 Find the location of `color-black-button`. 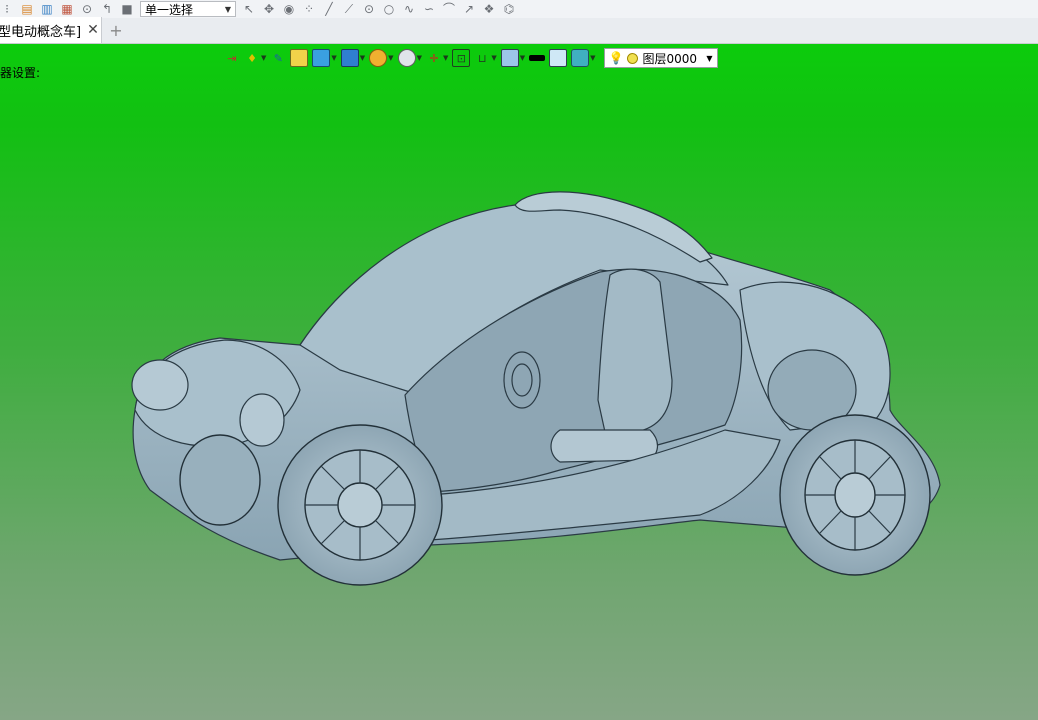

color-black-button is located at coordinates (537, 58).